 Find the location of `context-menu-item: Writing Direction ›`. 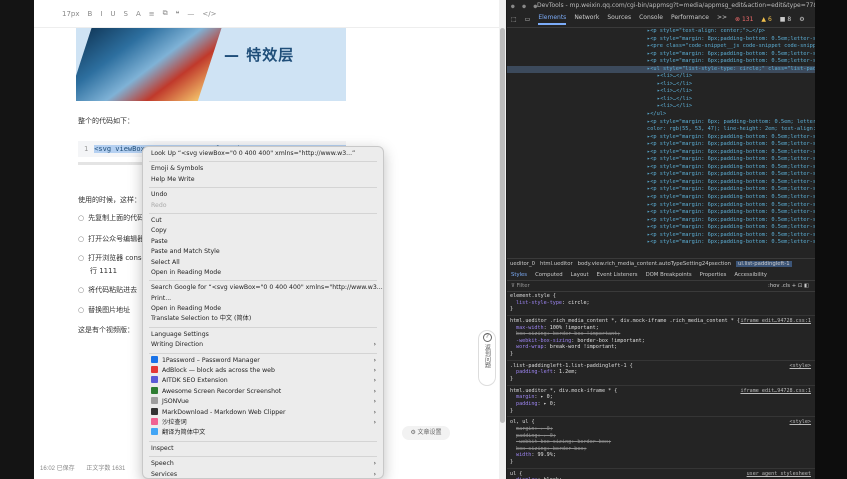

context-menu-item: Writing Direction › is located at coordinates (263, 345).